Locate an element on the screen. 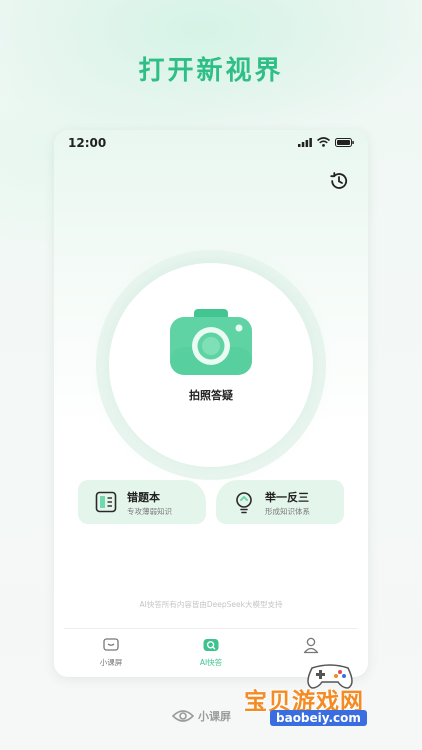  headline-title: 打开新视界 is located at coordinates (211, 71).